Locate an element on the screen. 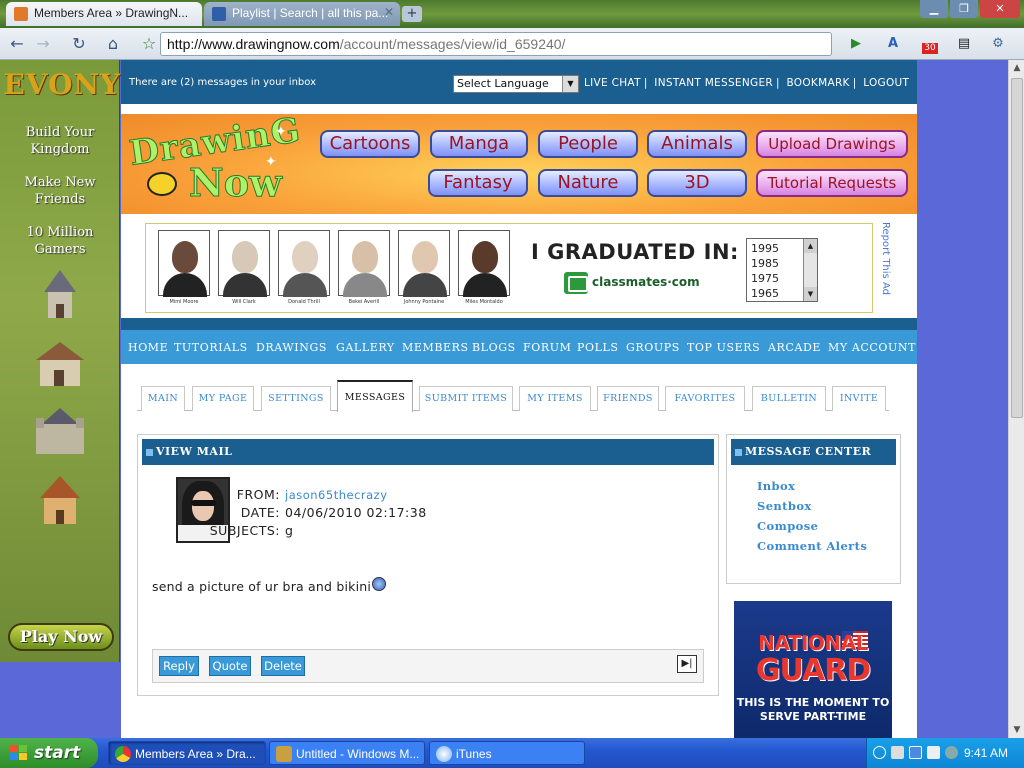  category-animals-button: Animals is located at coordinates (697, 144).